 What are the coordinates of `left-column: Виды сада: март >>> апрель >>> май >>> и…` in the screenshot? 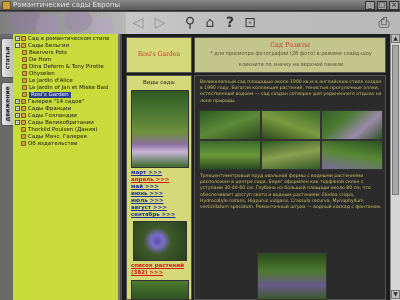 It's located at (159, 187).